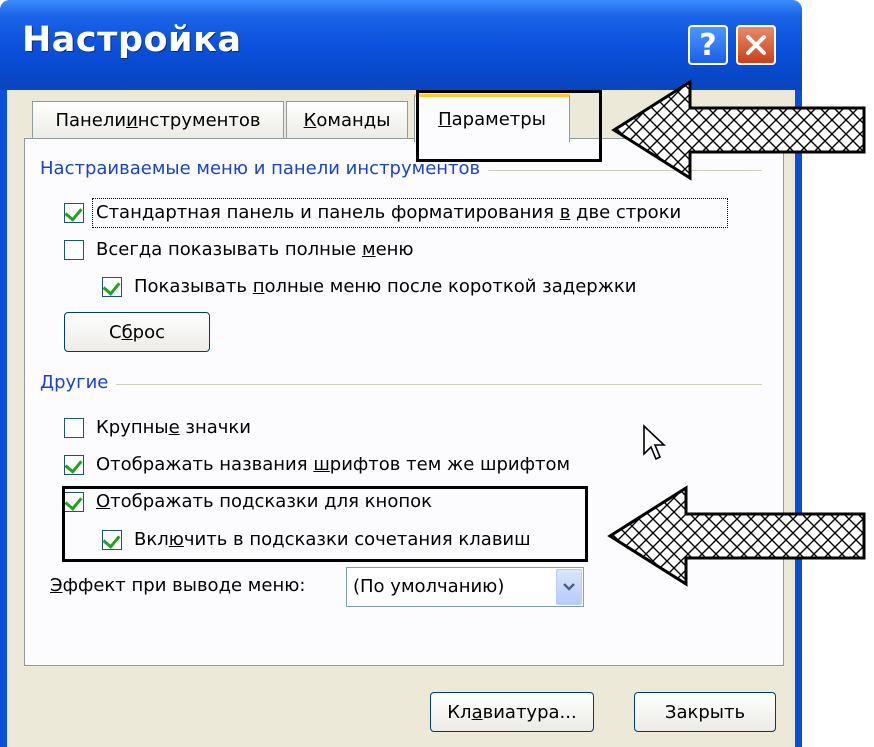  Describe the element at coordinates (325, 524) in the screenshot. I see `highlight-box-screen-tips` at that location.